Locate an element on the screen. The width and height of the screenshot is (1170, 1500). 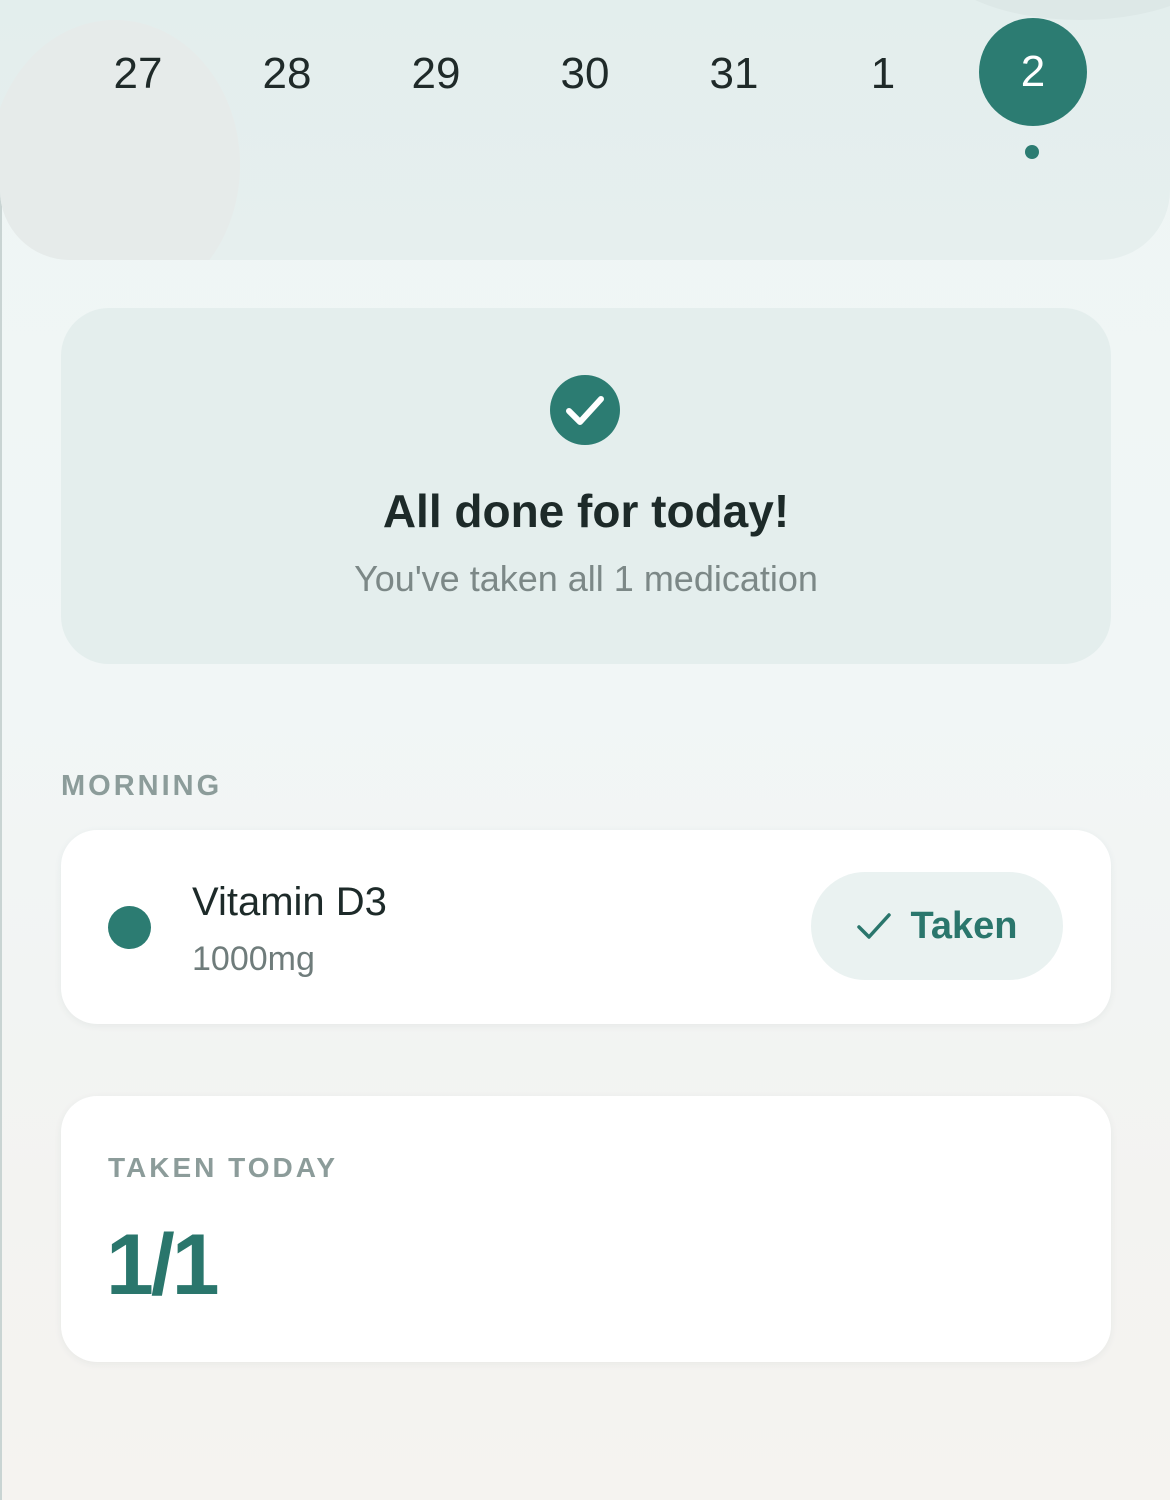
check-circle-icon is located at coordinates (585, 410).